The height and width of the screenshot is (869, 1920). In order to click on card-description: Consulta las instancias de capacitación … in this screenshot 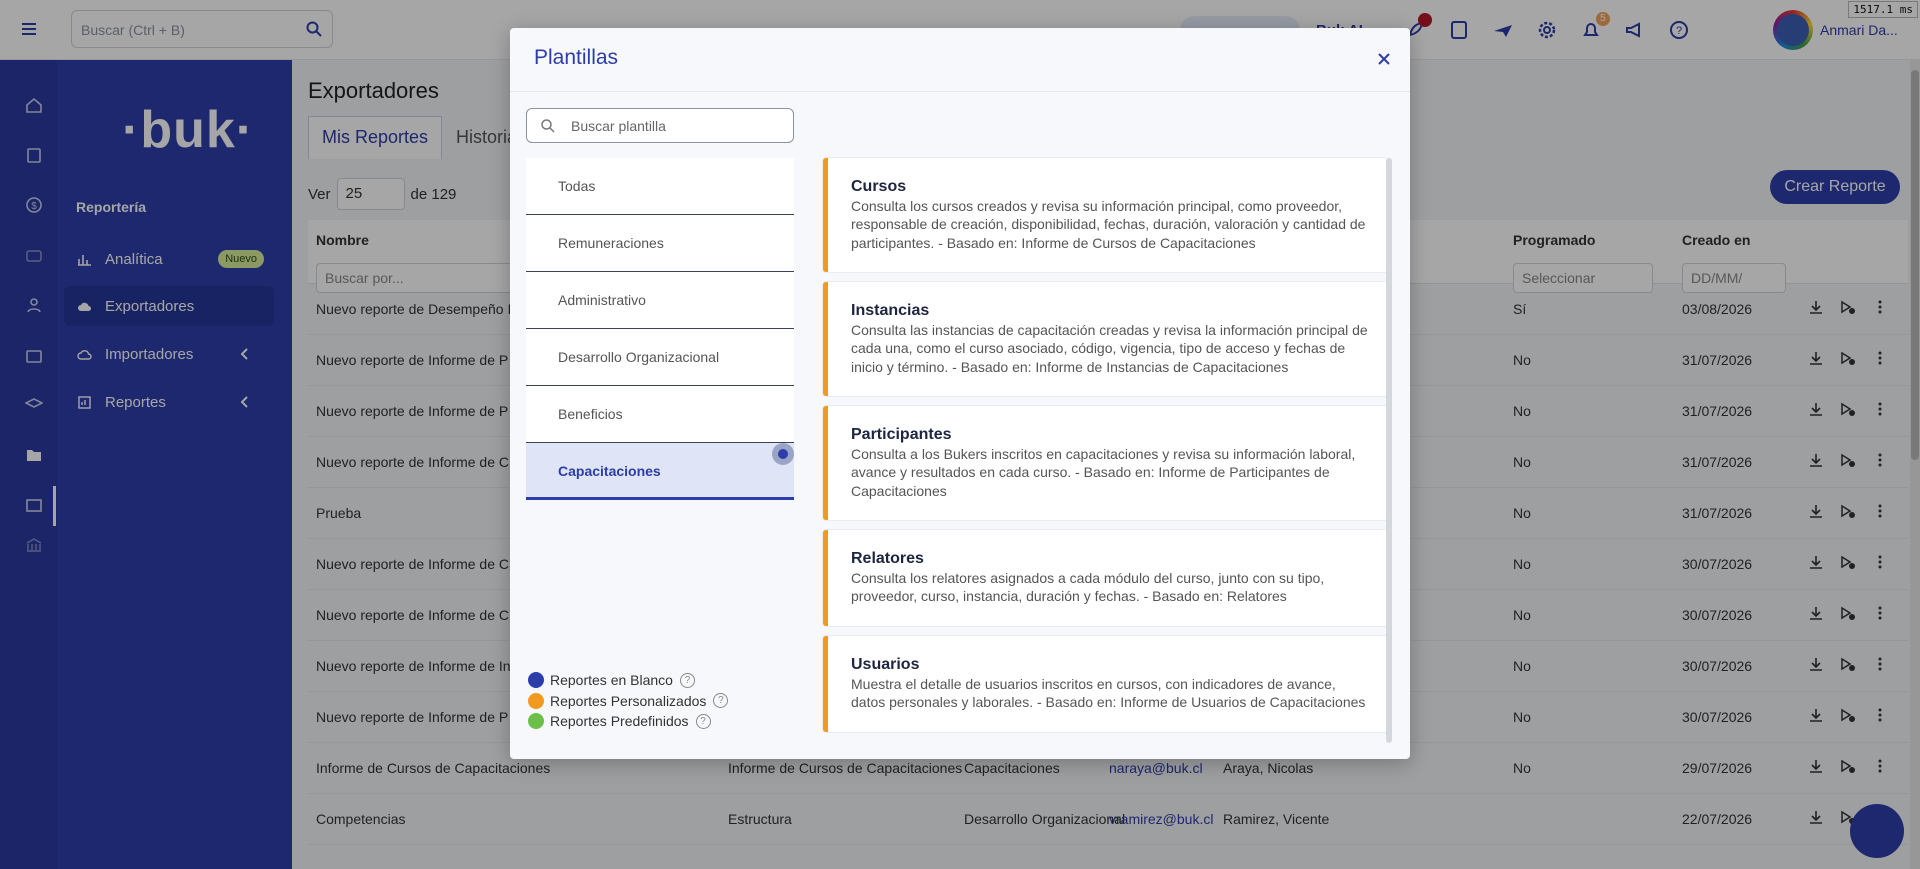, I will do `click(1109, 348)`.